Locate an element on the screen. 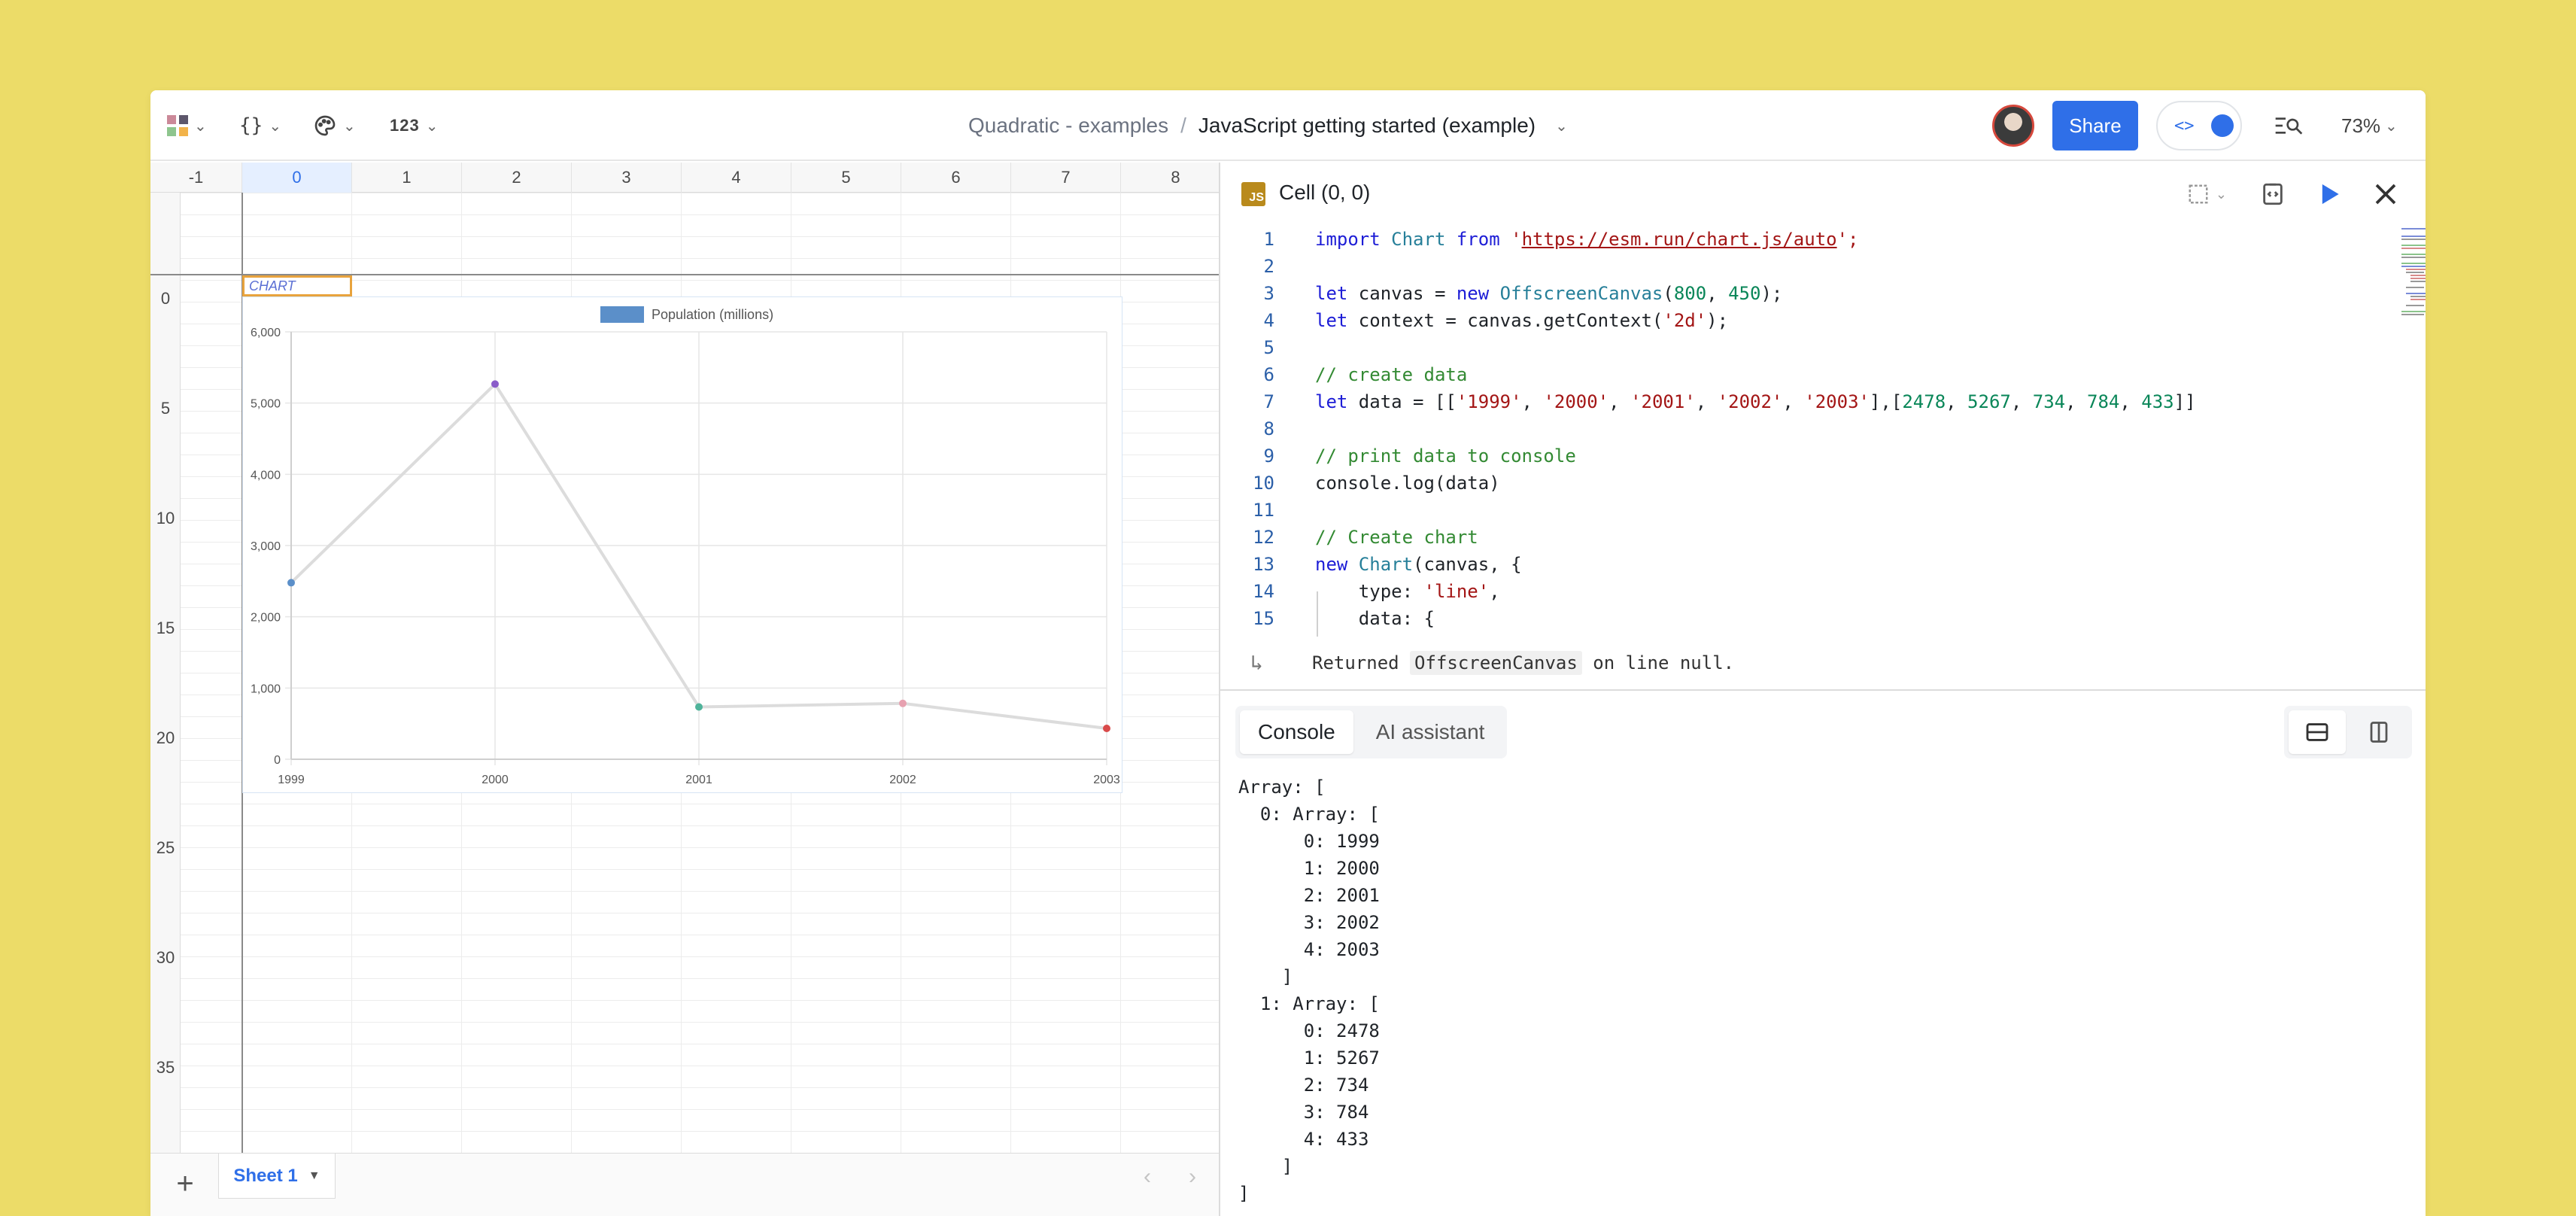 The image size is (2576, 1216). line-number: 11 is located at coordinates (1264, 510).